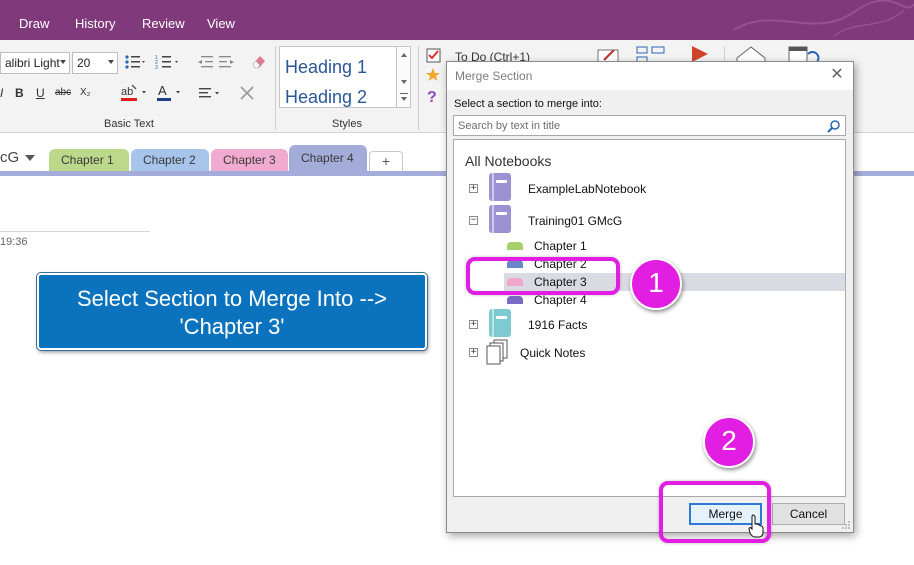 This screenshot has height=565, width=914. I want to click on tab-chapter-3: Chapter 3, so click(249, 160).